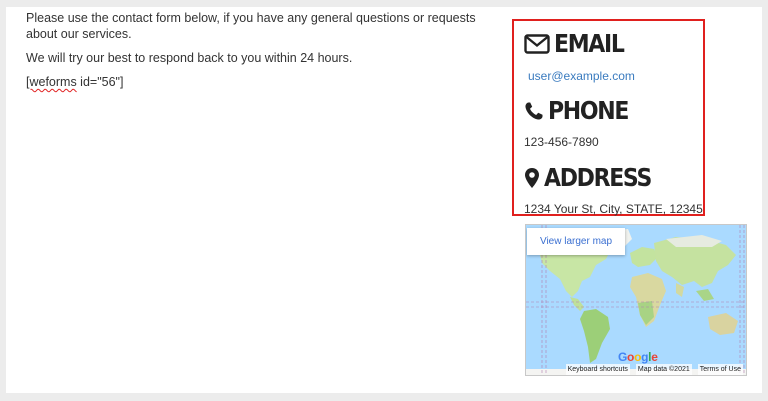 This screenshot has height=401, width=768. What do you see at coordinates (588, 110) in the screenshot?
I see `phone-title: PHONE` at bounding box center [588, 110].